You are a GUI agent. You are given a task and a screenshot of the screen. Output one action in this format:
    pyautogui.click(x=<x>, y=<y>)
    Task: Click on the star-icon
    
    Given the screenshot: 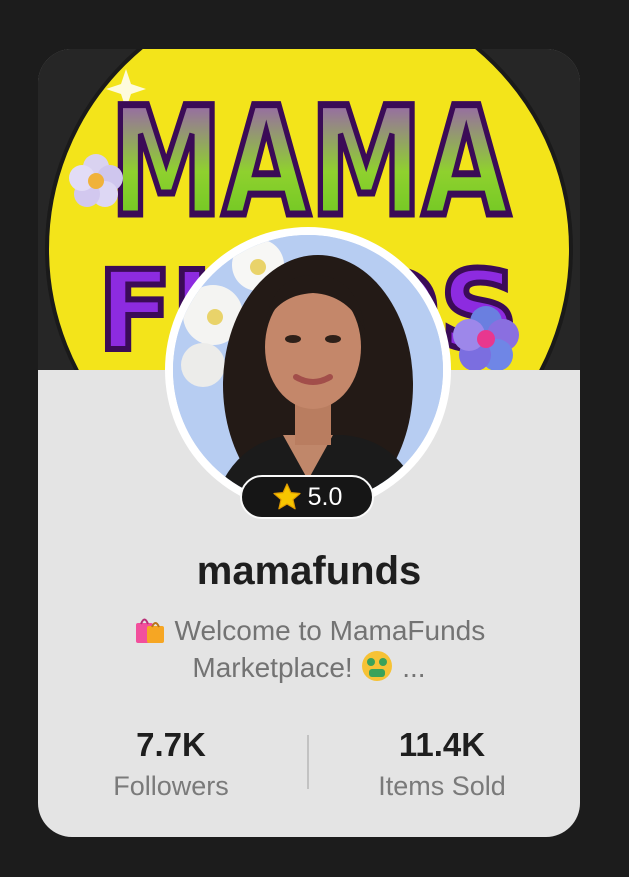 What is the action you would take?
    pyautogui.click(x=287, y=496)
    